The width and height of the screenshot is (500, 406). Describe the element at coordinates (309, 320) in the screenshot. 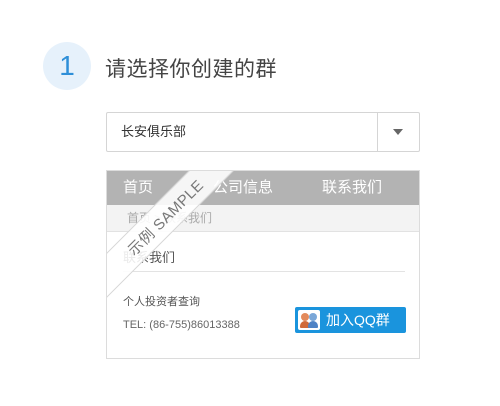

I see `qq-group-icon` at that location.